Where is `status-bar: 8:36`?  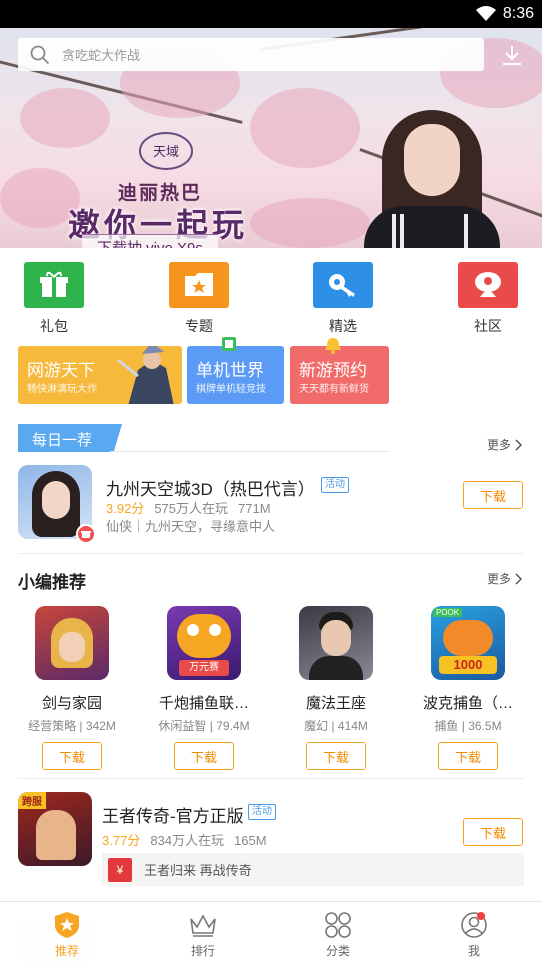 status-bar: 8:36 is located at coordinates (271, 14).